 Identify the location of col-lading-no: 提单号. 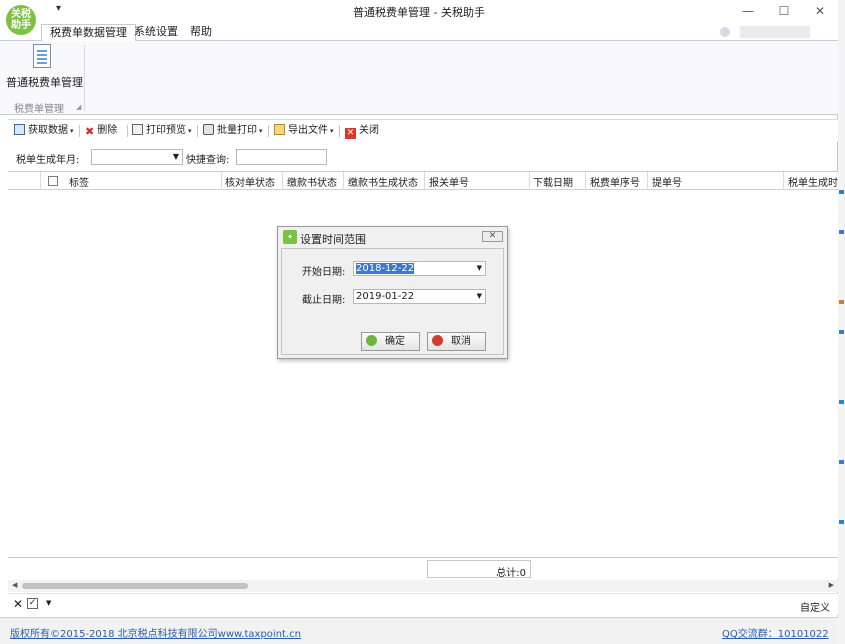
(667, 181).